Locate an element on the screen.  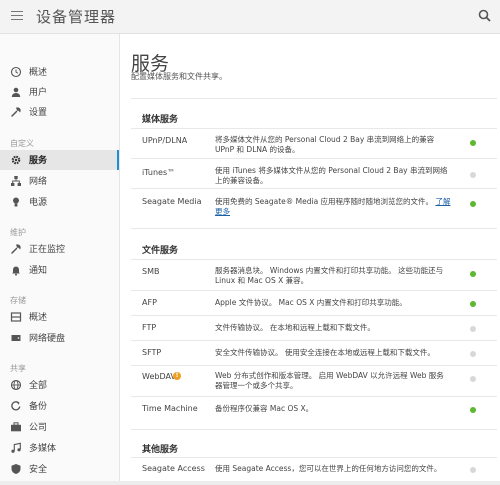
service-description: Apple 文件协议。 Mac OS X 内置文件和打印共享功能。 is located at coordinates (311, 302).